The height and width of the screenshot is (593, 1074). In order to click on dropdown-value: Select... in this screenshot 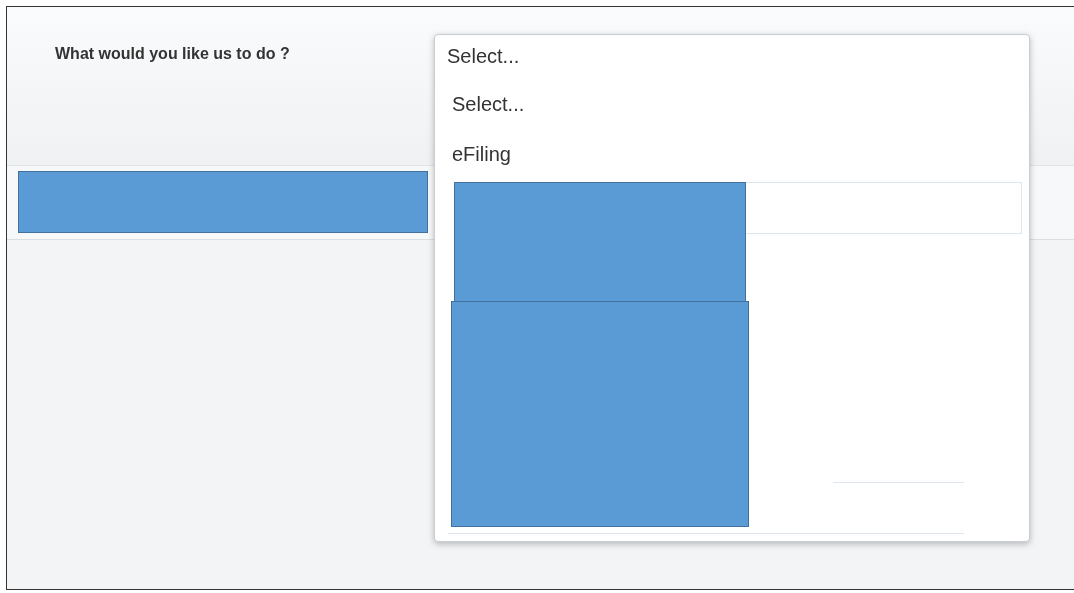, I will do `click(732, 58)`.